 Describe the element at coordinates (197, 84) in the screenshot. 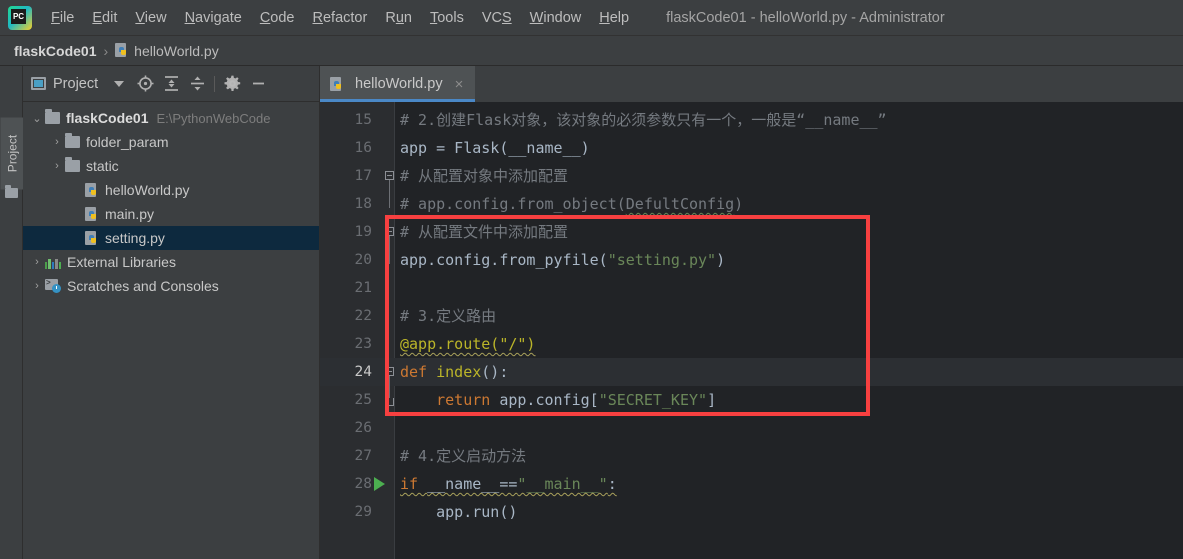

I see `collapse-all-icon` at that location.